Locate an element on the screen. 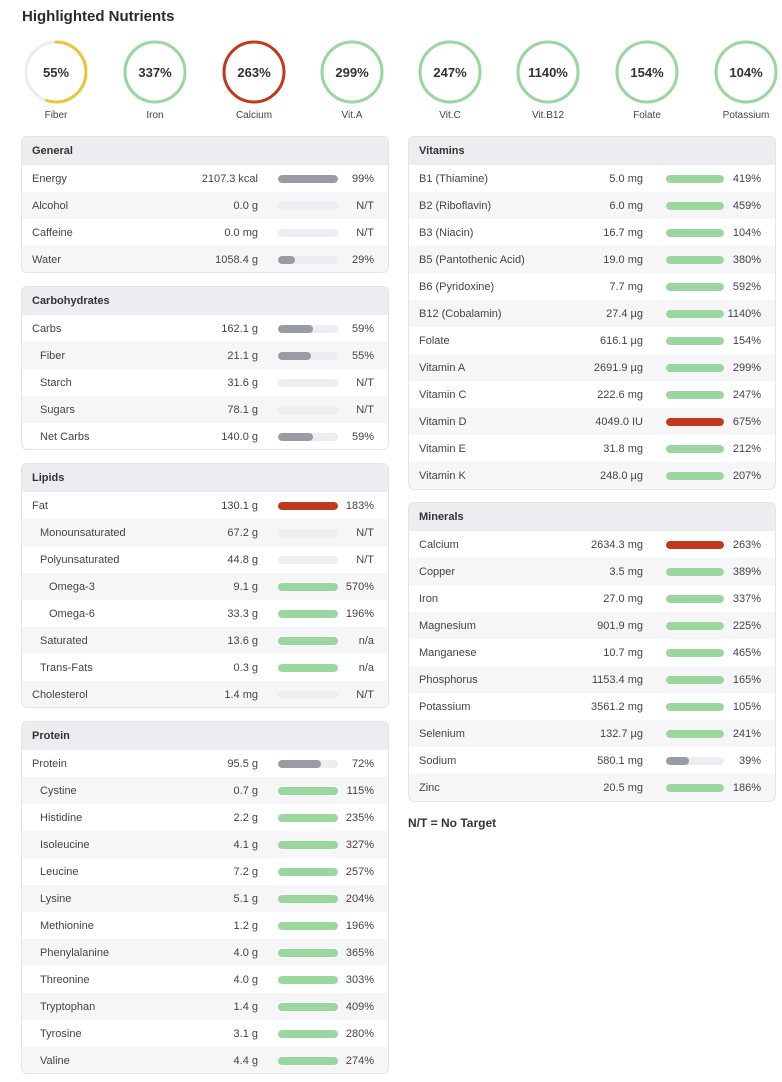  nutrient-name: Phenylalanine is located at coordinates (75, 952).